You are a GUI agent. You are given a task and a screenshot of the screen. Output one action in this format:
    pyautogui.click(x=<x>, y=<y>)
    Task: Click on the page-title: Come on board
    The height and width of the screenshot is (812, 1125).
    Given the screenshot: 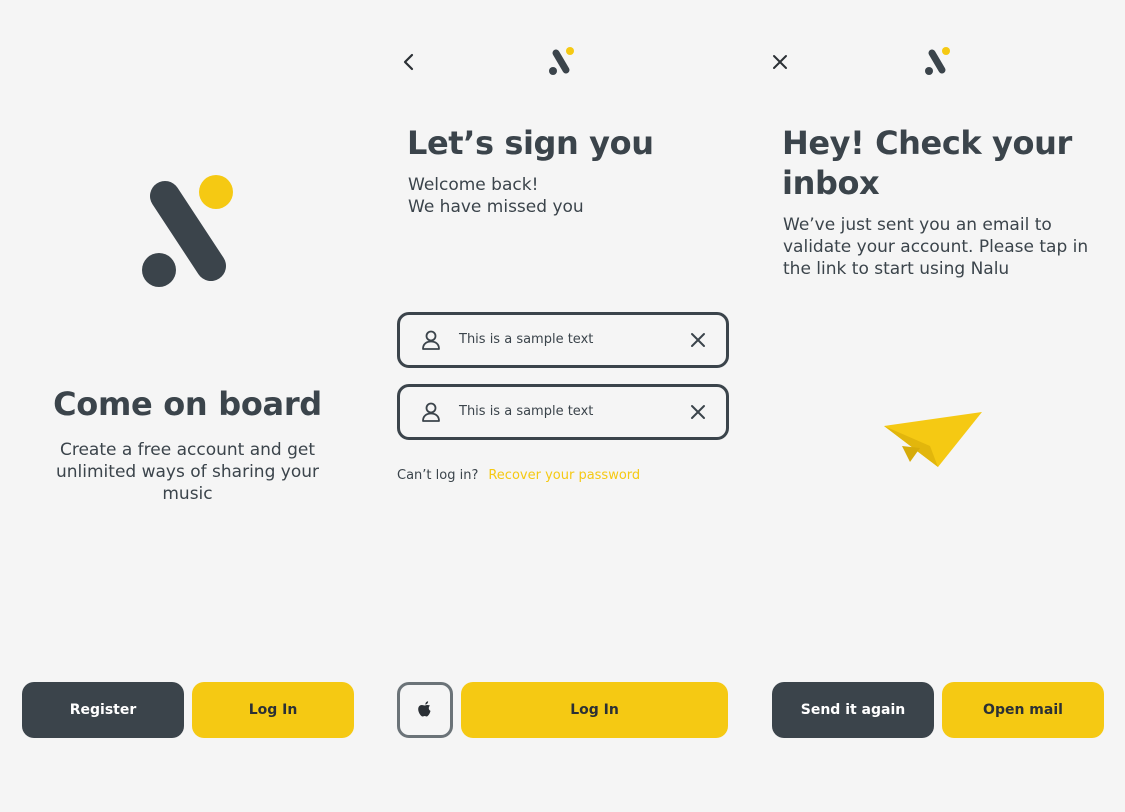 What is the action you would take?
    pyautogui.click(x=187, y=404)
    